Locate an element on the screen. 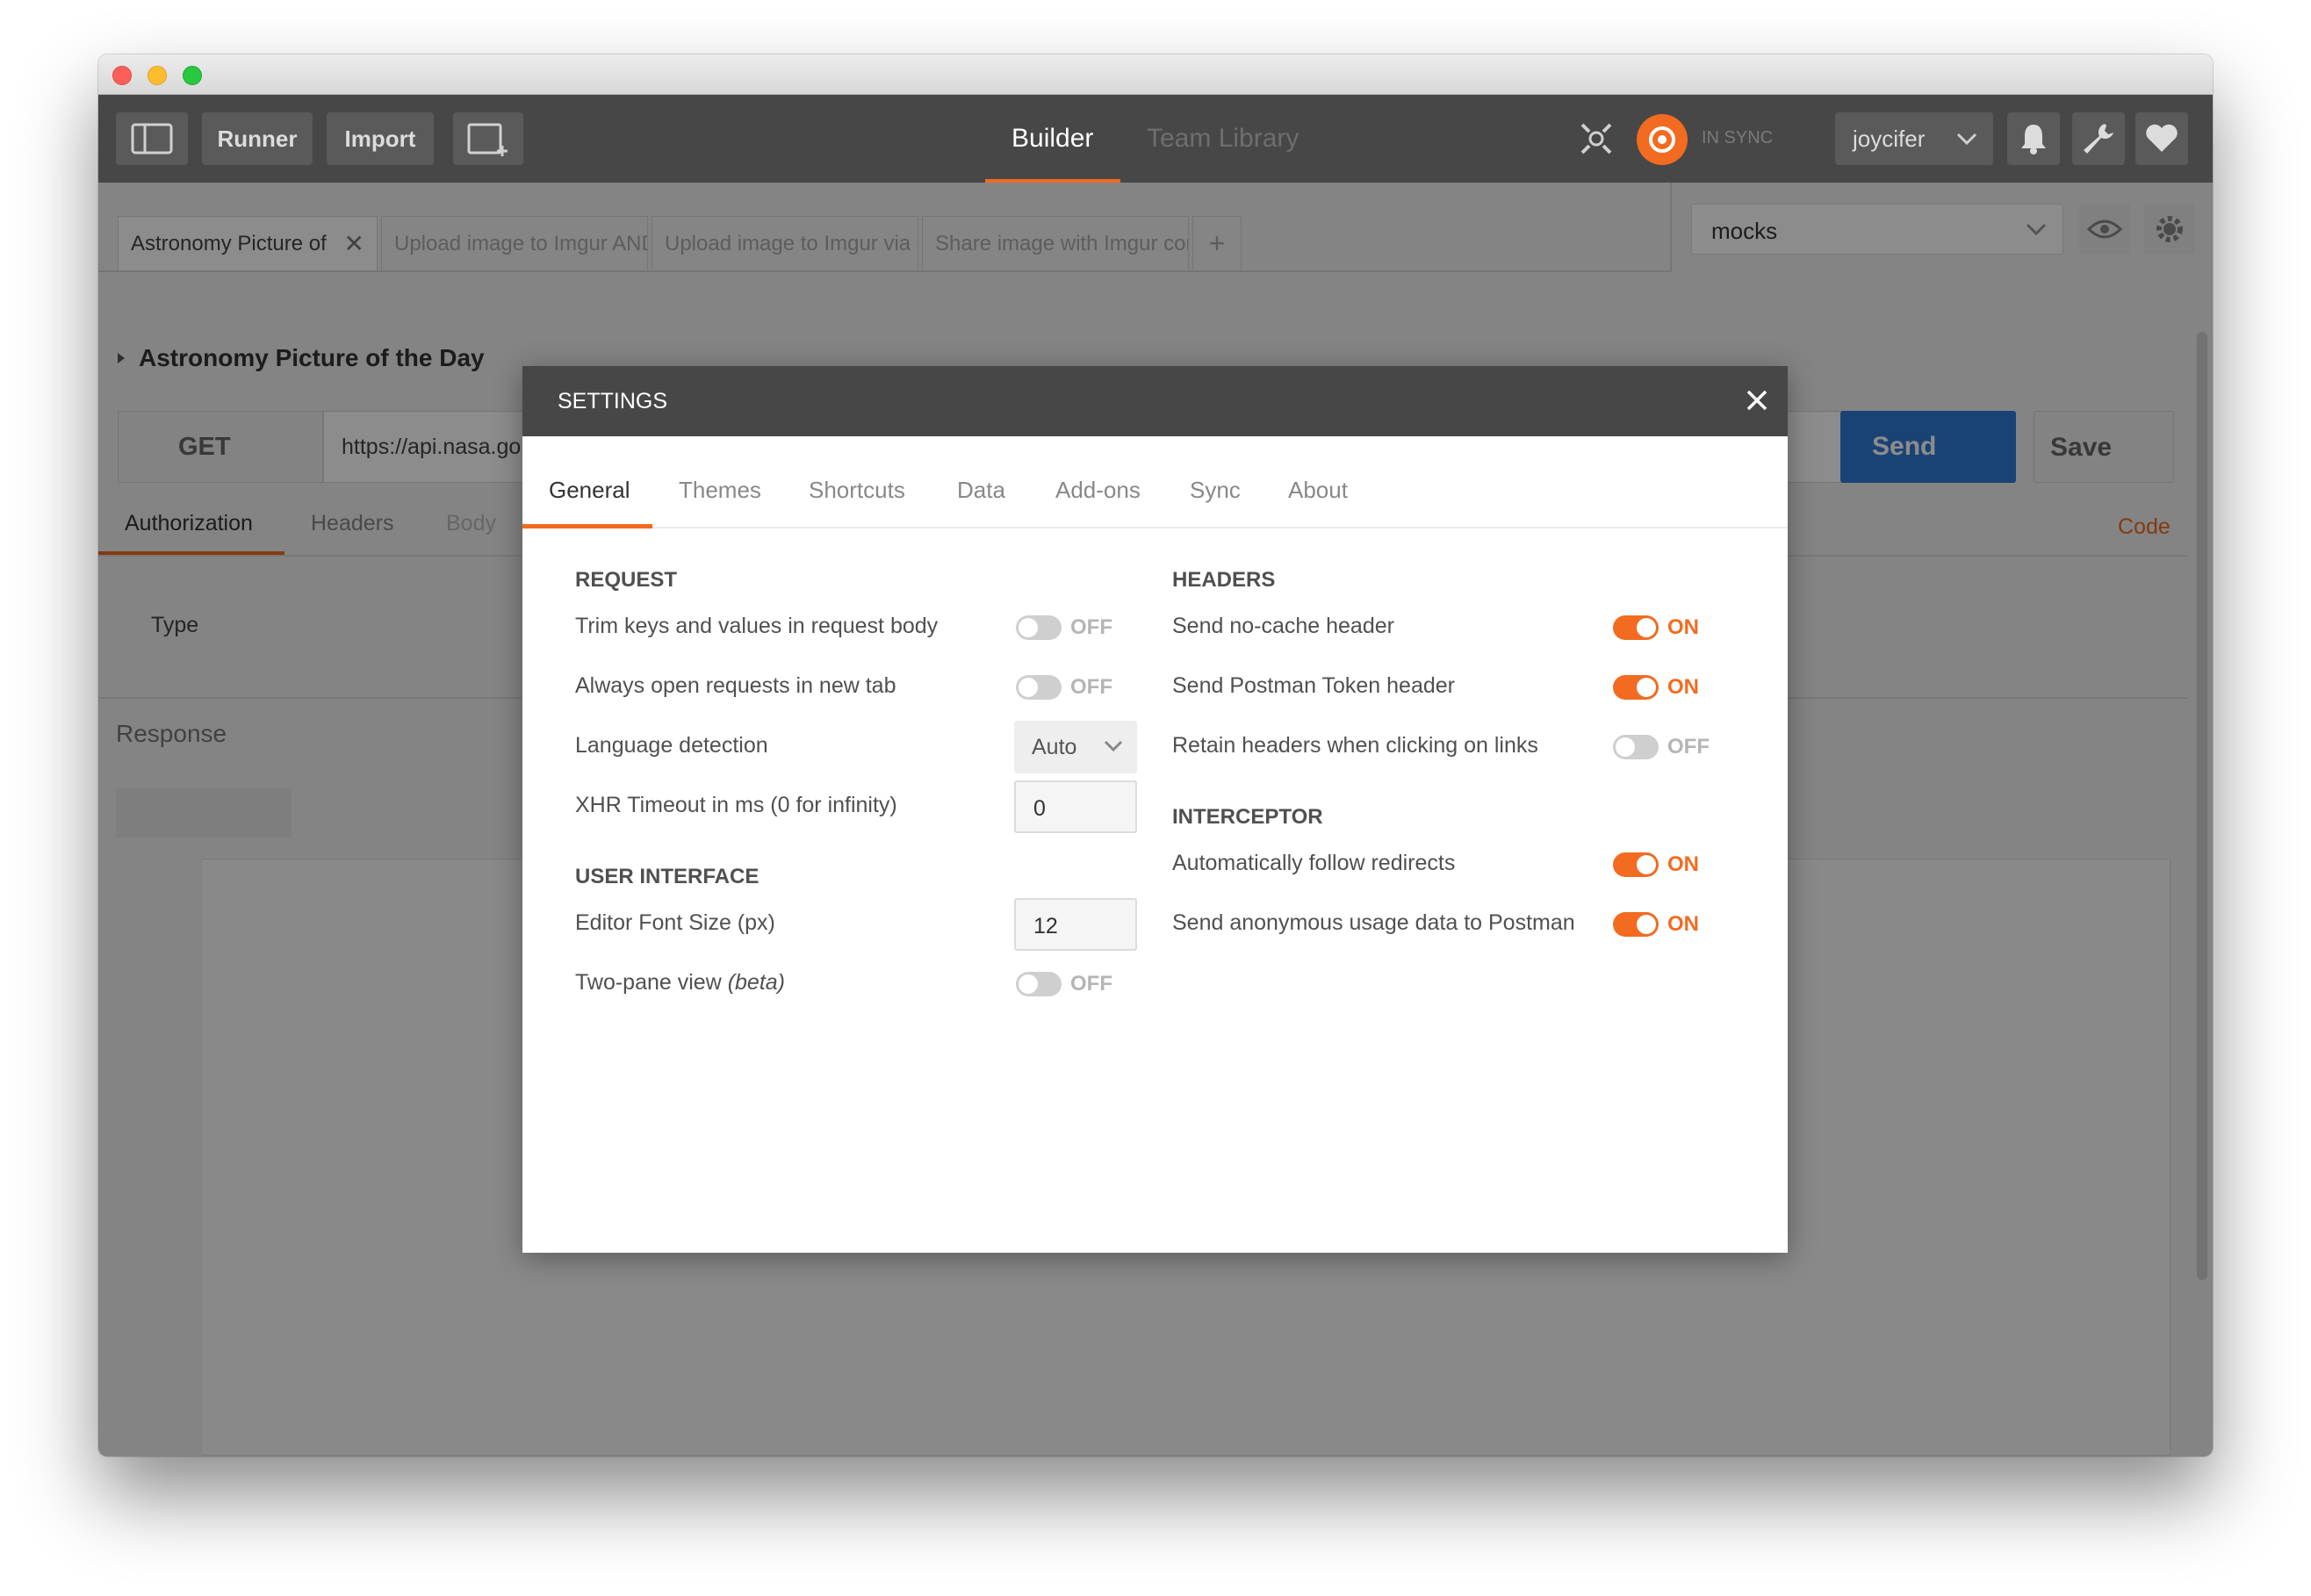 This screenshot has width=2311, height=1596. retain-headers-state: OFF is located at coordinates (1688, 746).